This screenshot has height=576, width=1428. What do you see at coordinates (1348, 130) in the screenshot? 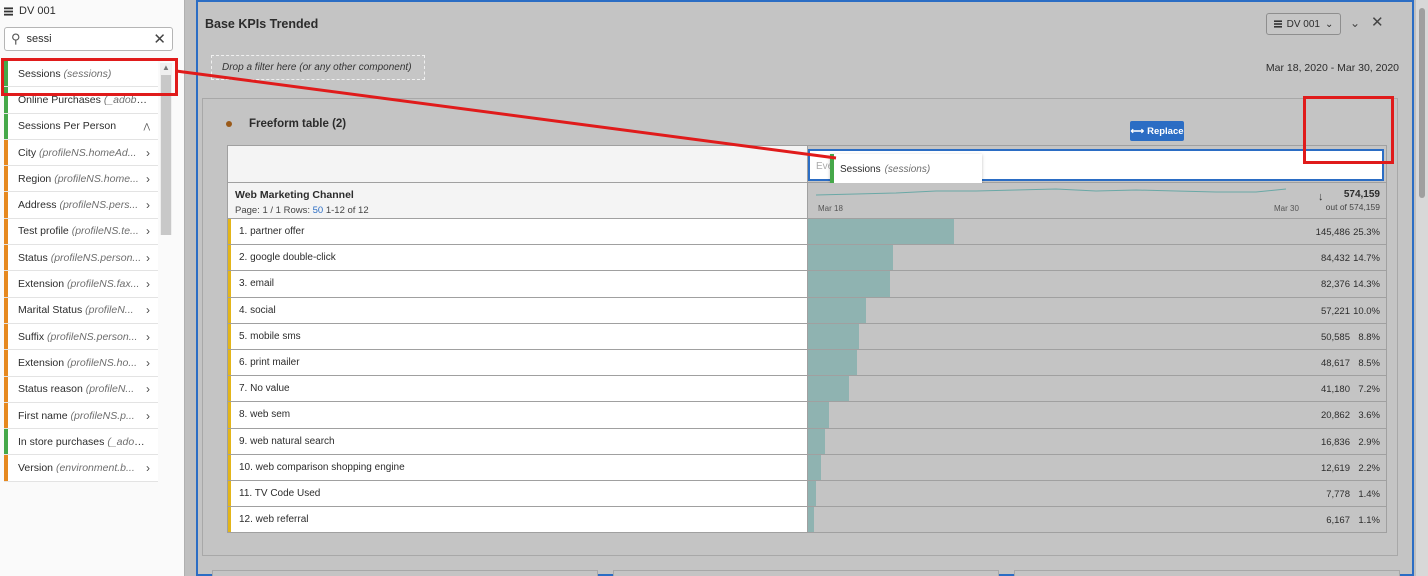
I see `annotation-box-replace` at bounding box center [1348, 130].